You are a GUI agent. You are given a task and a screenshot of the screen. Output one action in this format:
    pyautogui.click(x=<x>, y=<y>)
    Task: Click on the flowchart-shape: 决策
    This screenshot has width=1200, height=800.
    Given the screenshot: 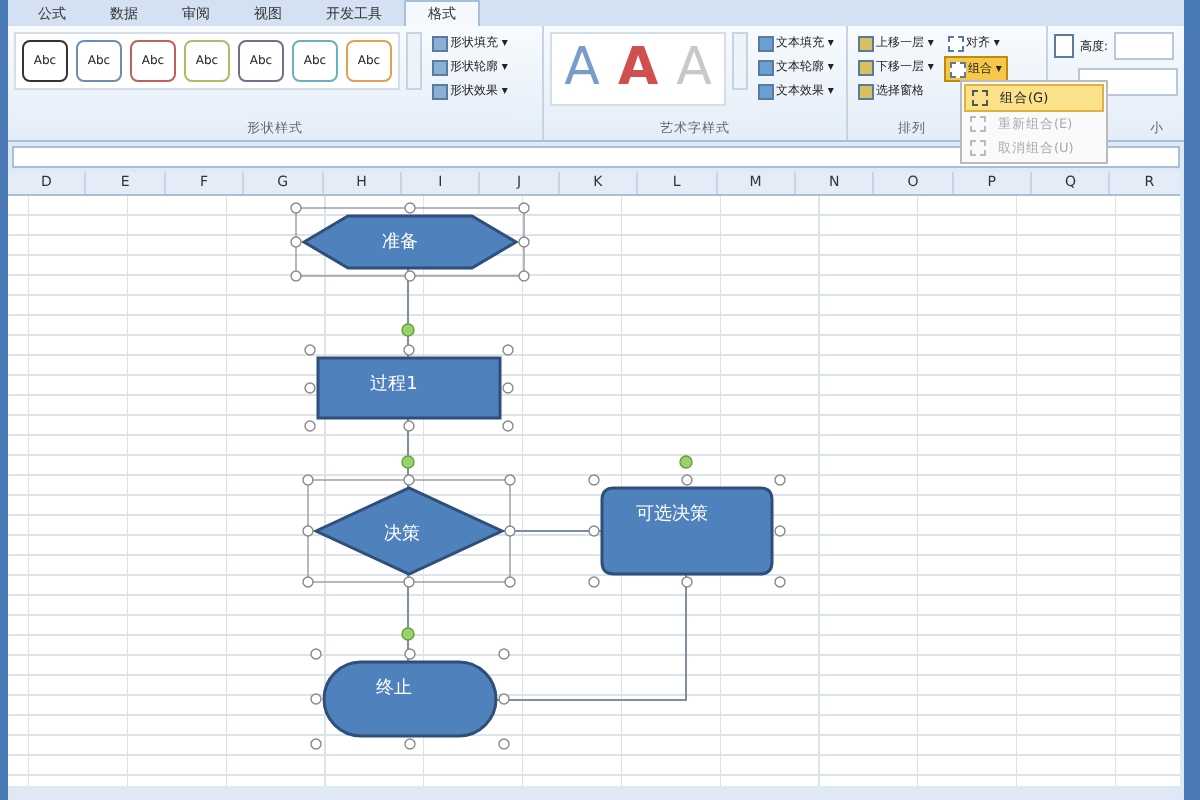 What is the action you would take?
    pyautogui.click(x=409, y=531)
    